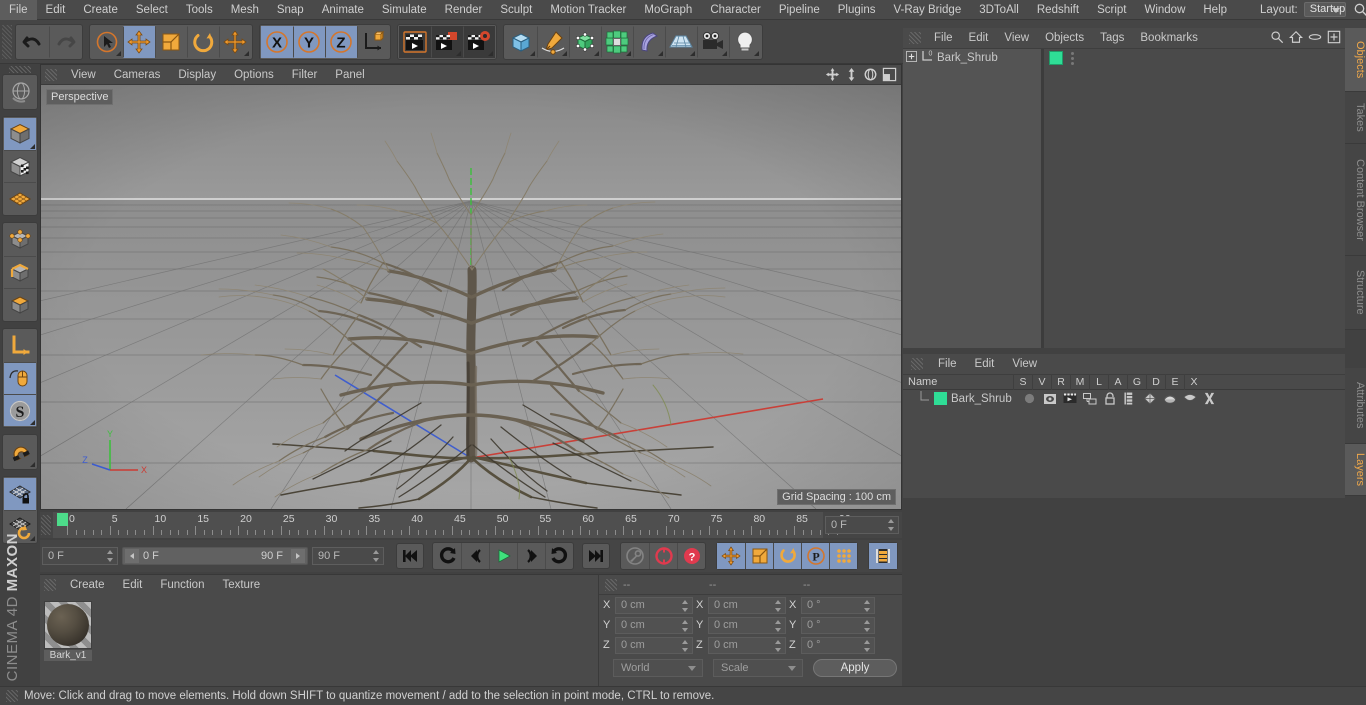 The height and width of the screenshot is (705, 1366). I want to click on preview-range-bar: 0 F 90 F, so click(215, 556).